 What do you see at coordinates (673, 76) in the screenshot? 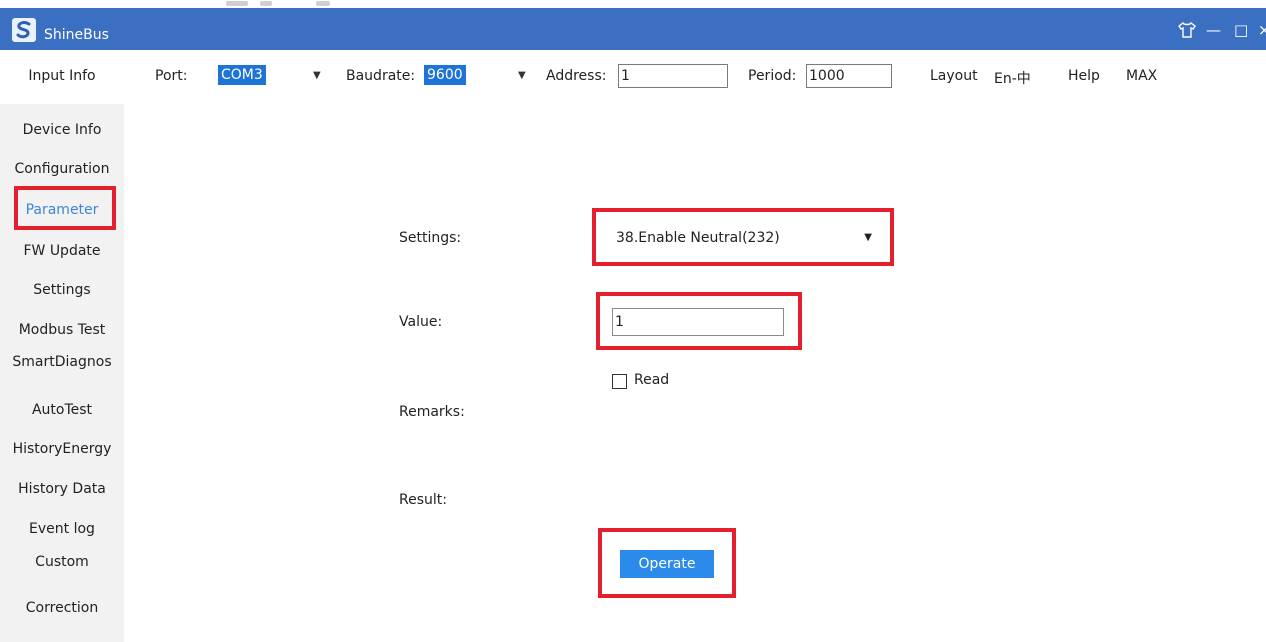
I see `address-input: 1` at bounding box center [673, 76].